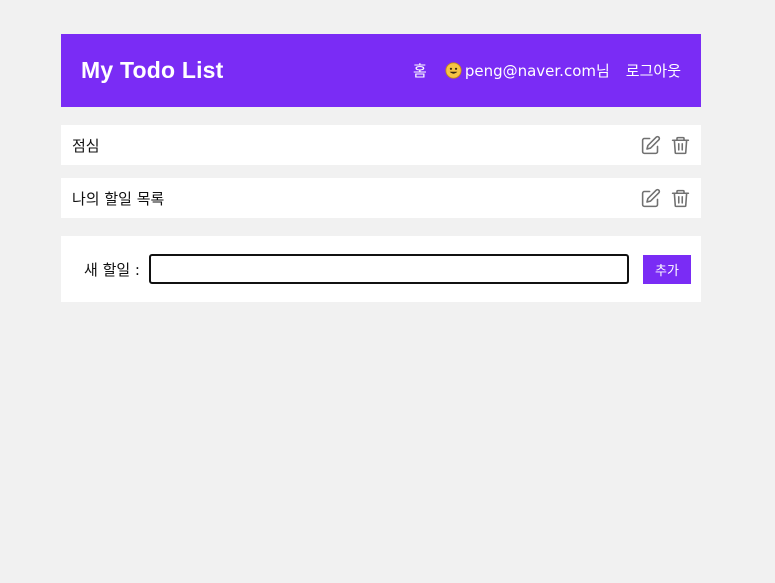 Image resolution: width=775 pixels, height=583 pixels. I want to click on nav-logout-link: 로그아웃, so click(653, 70).